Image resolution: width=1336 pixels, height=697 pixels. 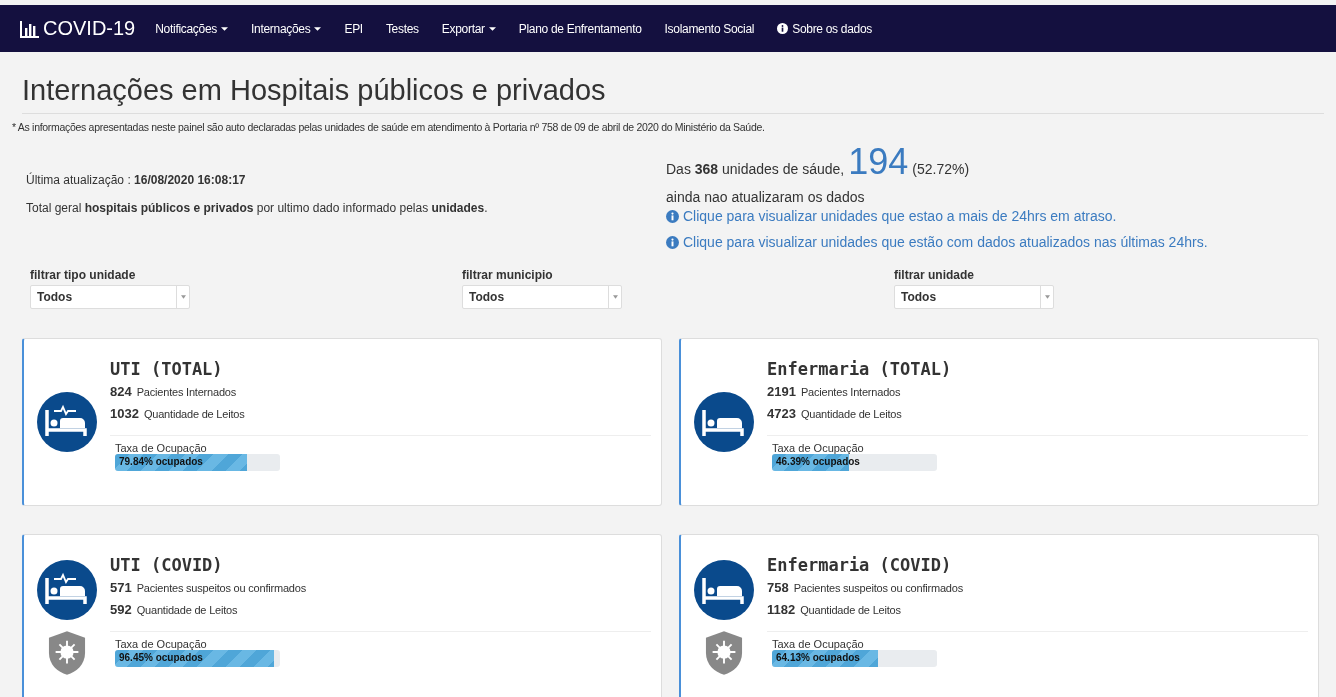 What do you see at coordinates (818, 657) in the screenshot?
I see `occupancy-rate: 64.13% ocupados` at bounding box center [818, 657].